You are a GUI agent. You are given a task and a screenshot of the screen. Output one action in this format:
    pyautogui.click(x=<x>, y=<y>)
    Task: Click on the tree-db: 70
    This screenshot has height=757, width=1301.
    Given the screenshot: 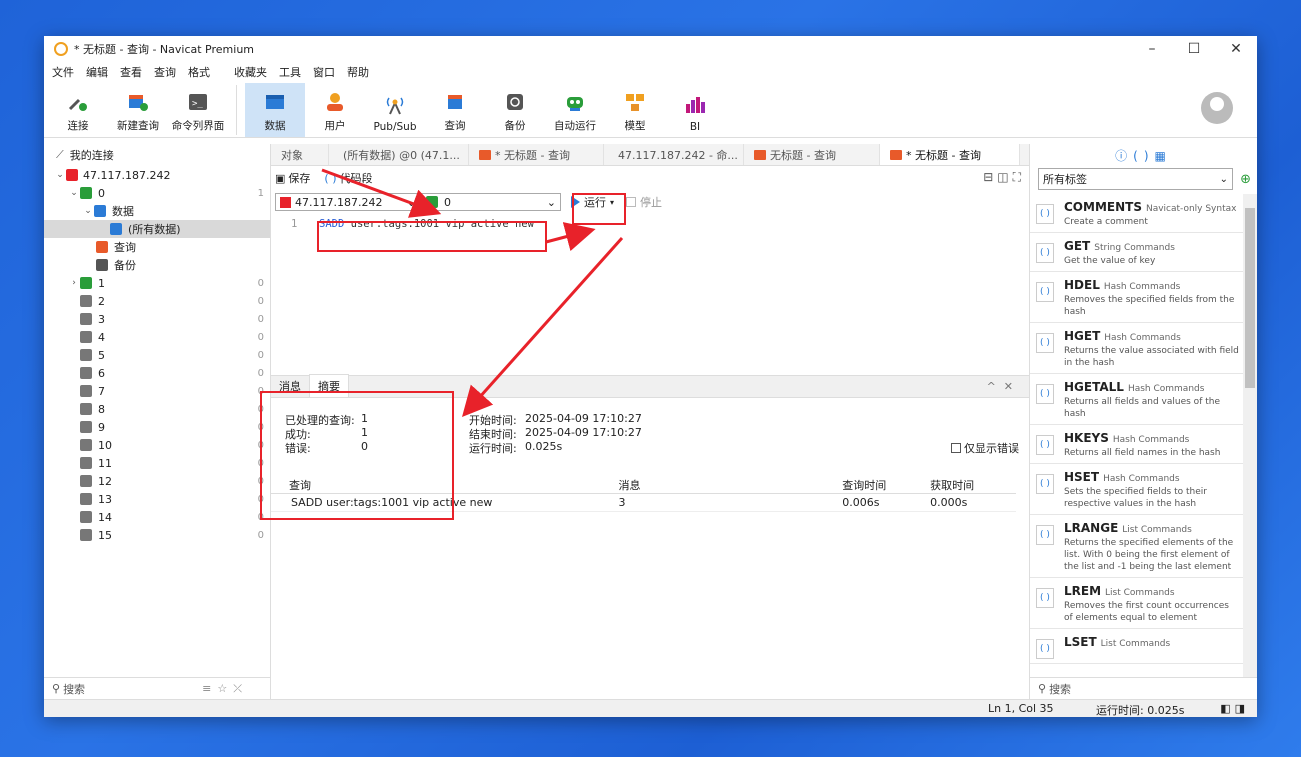 What is the action you would take?
    pyautogui.click(x=157, y=391)
    